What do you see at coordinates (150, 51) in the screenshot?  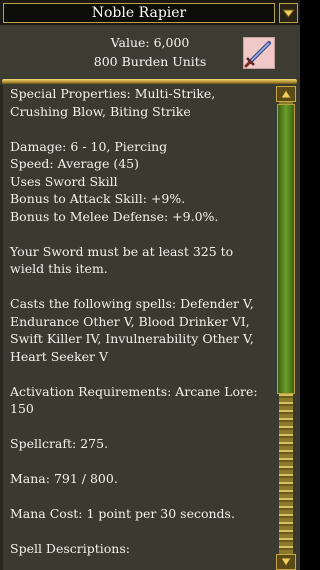 I see `item-header: Value: 6,000 800 Burden Units` at bounding box center [150, 51].